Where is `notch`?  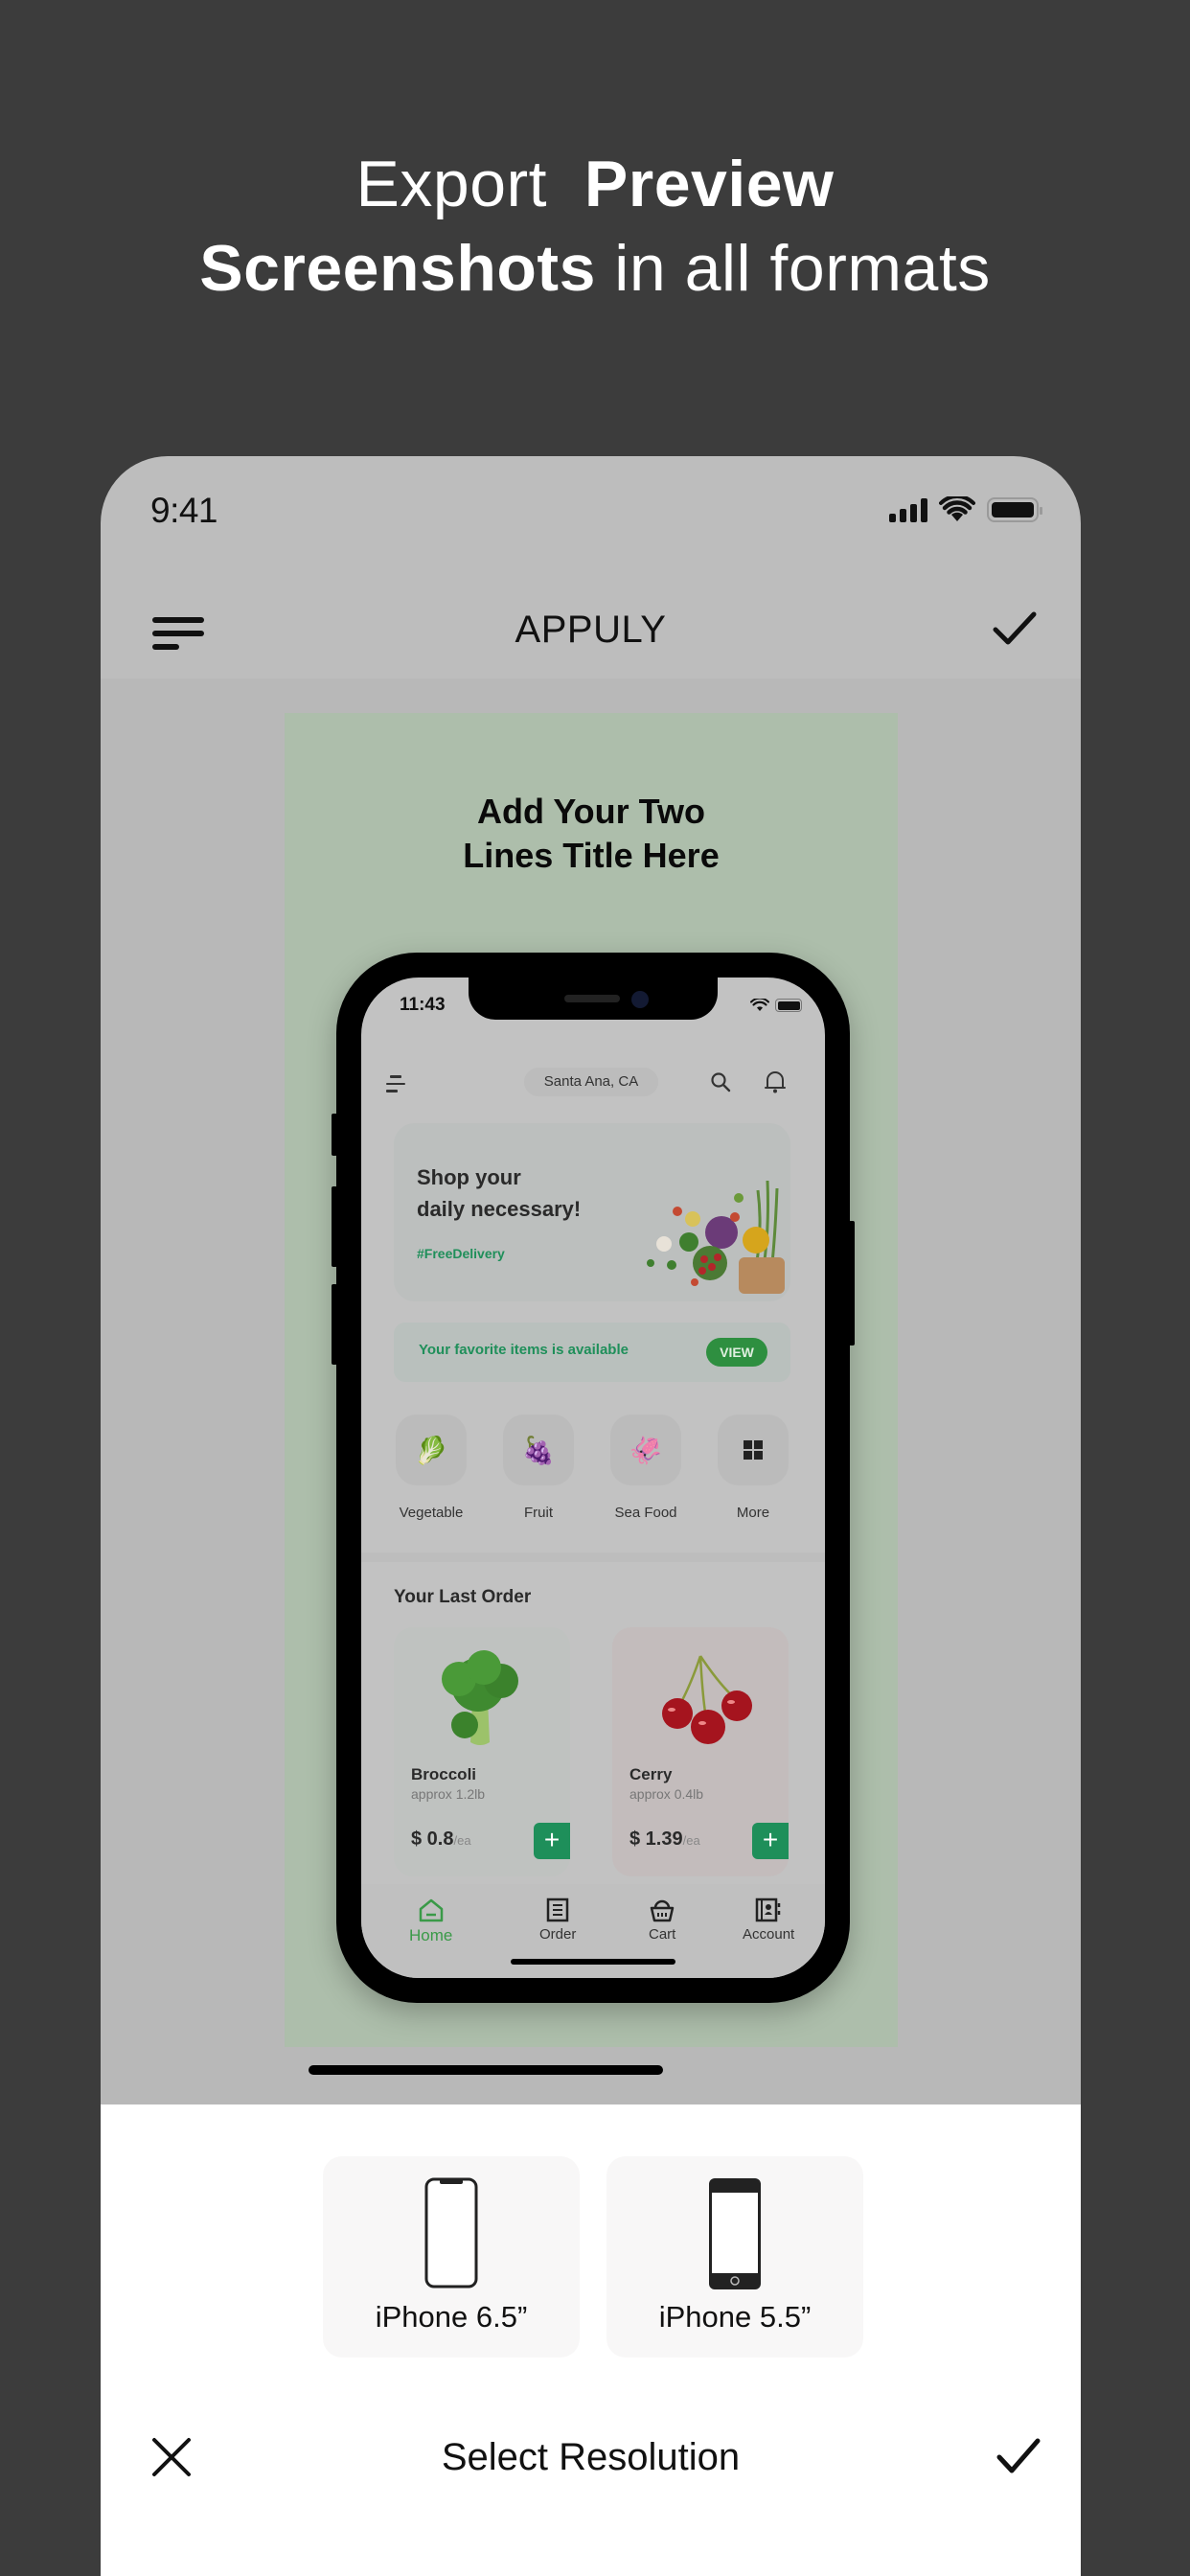
notch is located at coordinates (593, 999).